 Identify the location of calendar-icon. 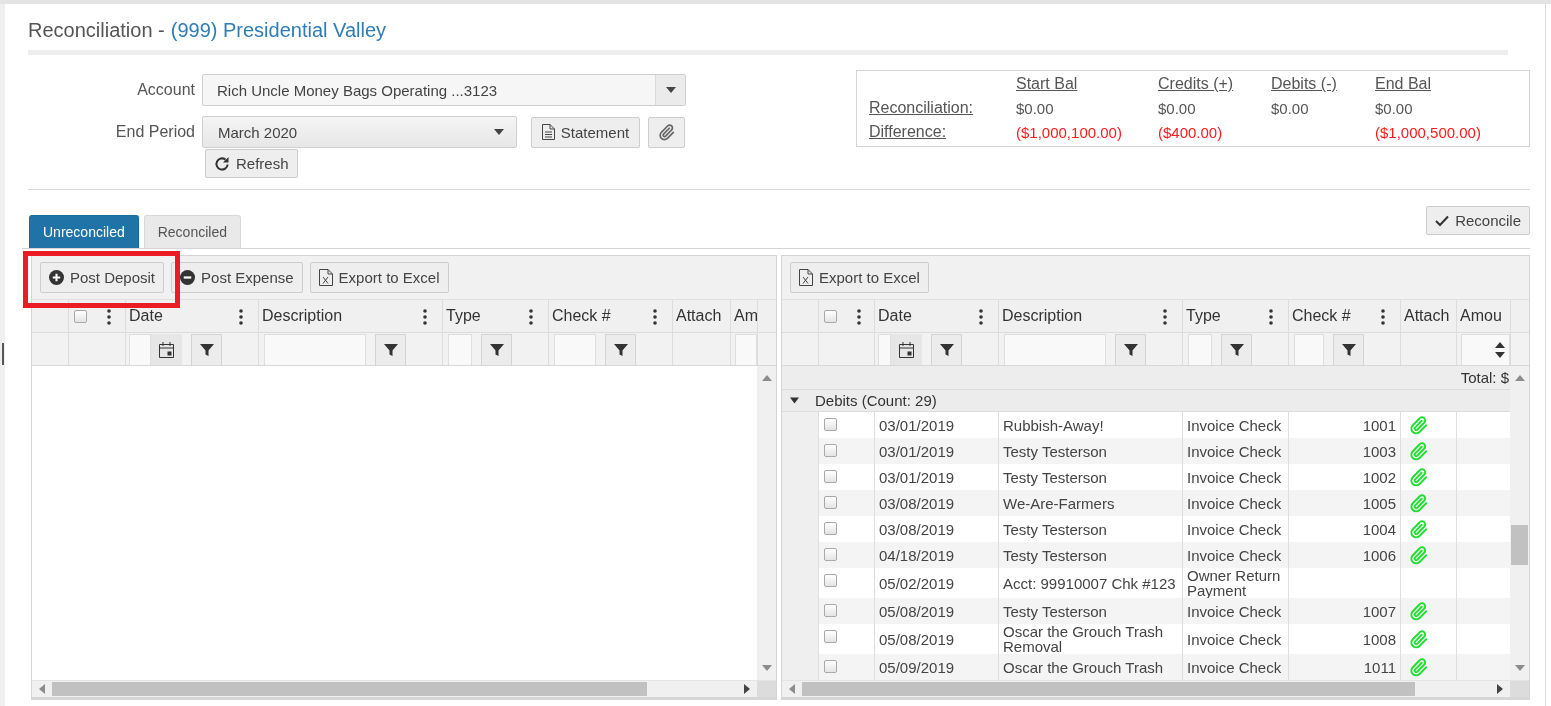
(906, 349).